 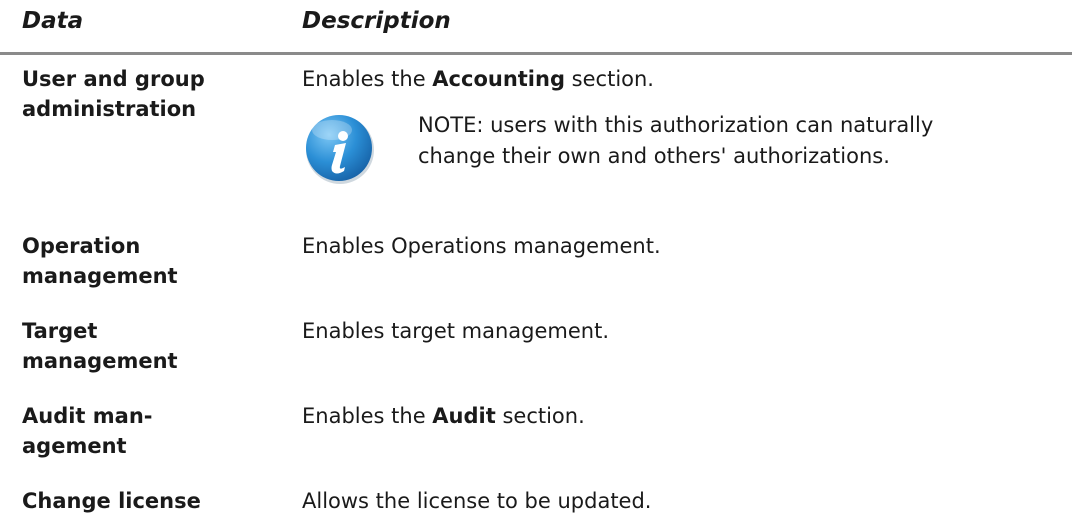 What do you see at coordinates (456, 331) in the screenshot?
I see `row-description: Enables target management.` at bounding box center [456, 331].